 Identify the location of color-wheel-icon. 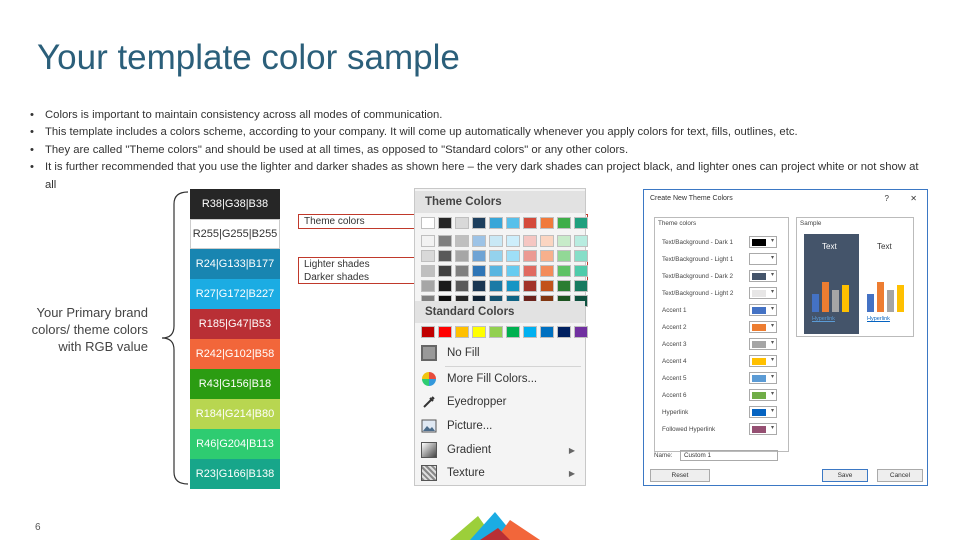
(429, 379).